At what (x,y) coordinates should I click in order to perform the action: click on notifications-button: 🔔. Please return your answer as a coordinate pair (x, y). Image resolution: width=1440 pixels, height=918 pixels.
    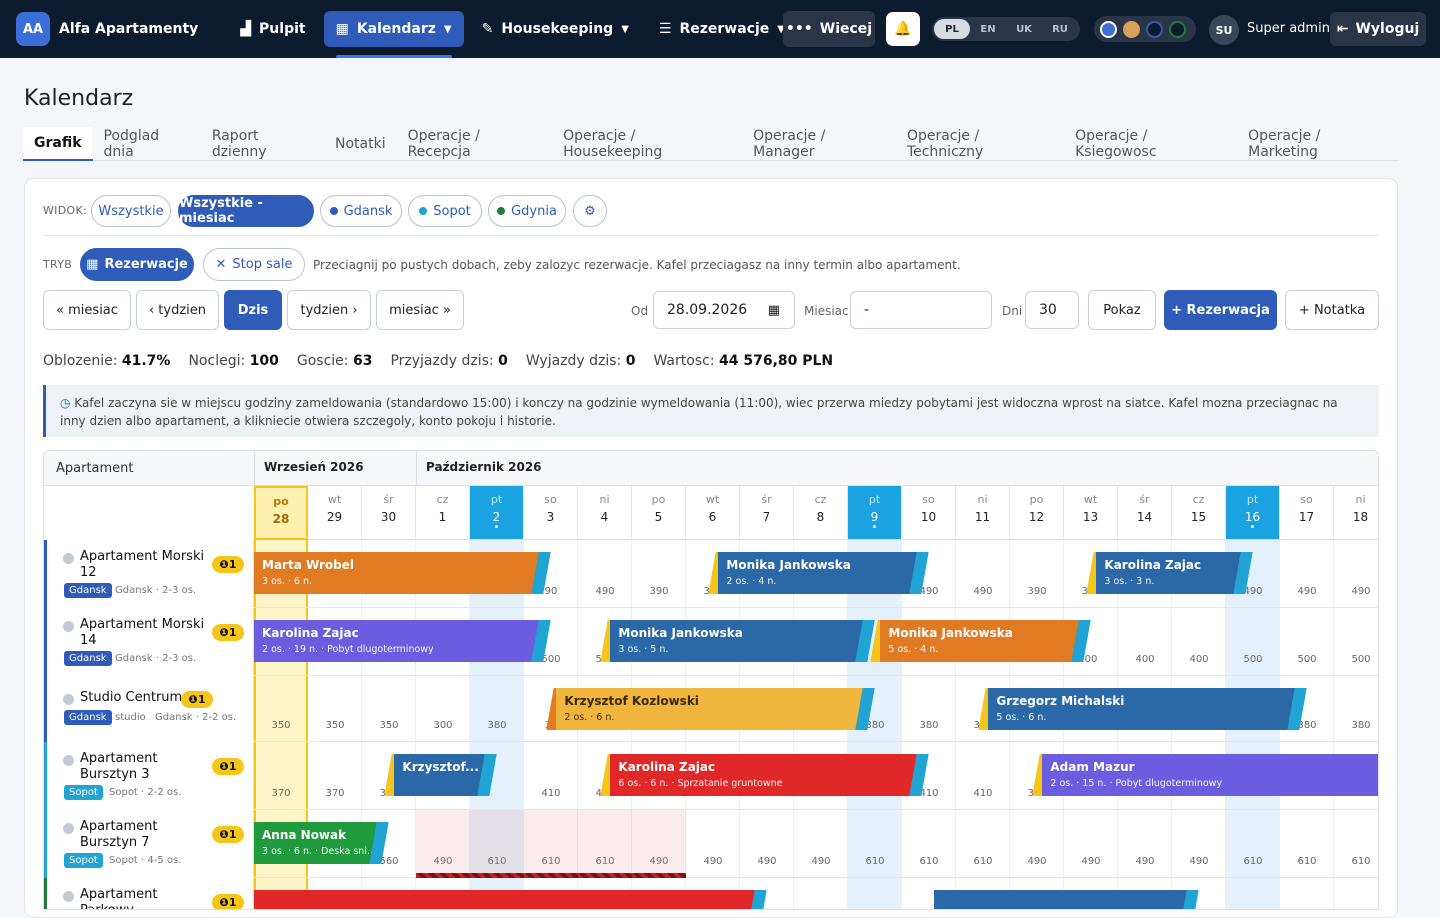
    Looking at the image, I should click on (903, 29).